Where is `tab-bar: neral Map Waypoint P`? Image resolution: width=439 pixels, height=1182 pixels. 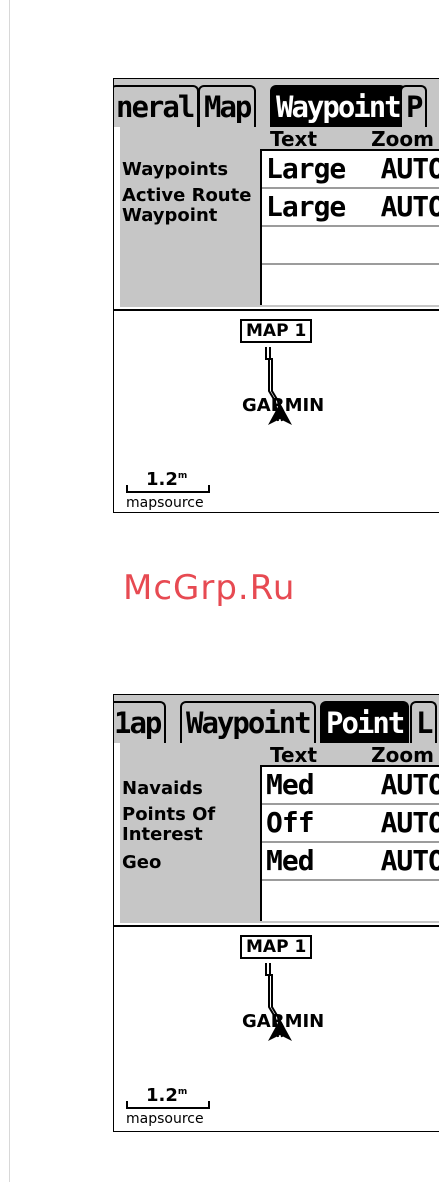
tab-bar: neral Map Waypoint P is located at coordinates (276, 103).